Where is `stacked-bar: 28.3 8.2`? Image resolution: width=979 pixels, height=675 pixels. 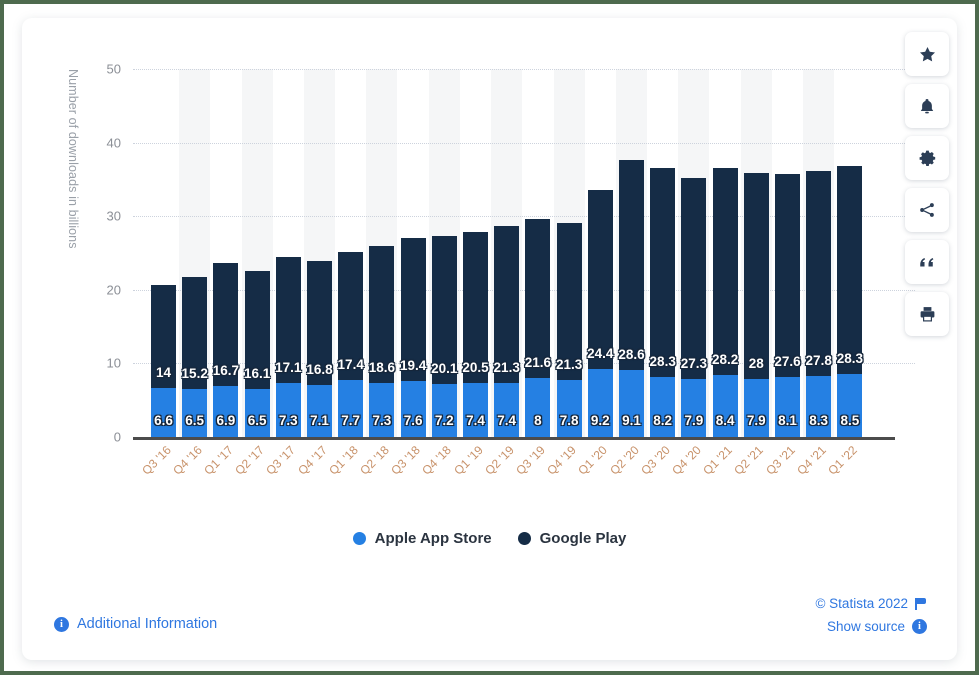 stacked-bar: 28.3 8.2 is located at coordinates (663, 302).